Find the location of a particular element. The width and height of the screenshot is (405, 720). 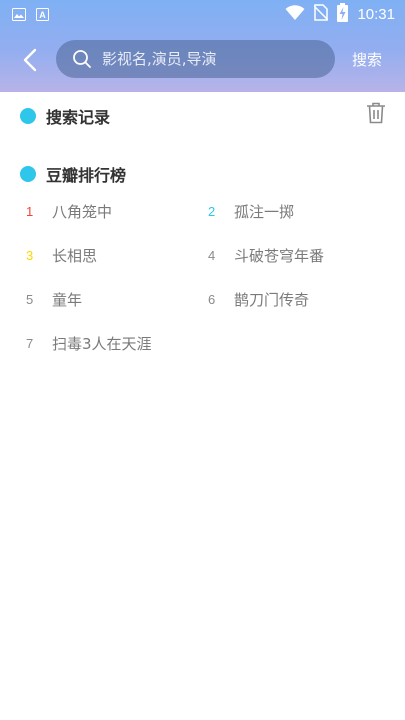

back-button is located at coordinates (30, 60).